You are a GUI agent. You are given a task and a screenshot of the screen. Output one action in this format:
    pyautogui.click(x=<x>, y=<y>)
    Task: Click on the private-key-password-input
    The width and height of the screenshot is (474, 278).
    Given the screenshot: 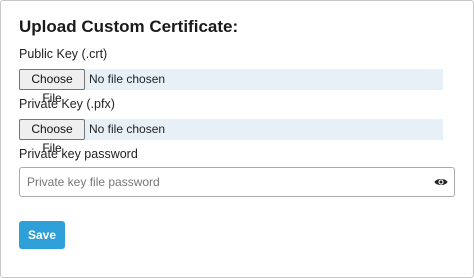 What is the action you would take?
    pyautogui.click(x=227, y=182)
    